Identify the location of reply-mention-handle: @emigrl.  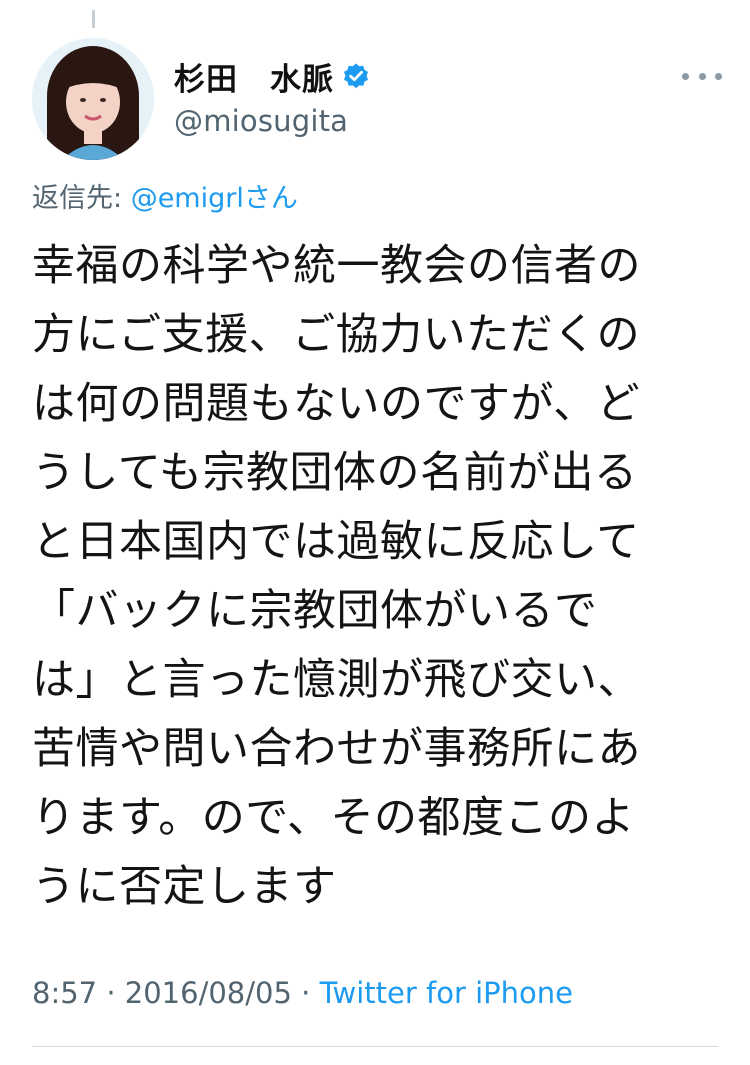
(187, 198).